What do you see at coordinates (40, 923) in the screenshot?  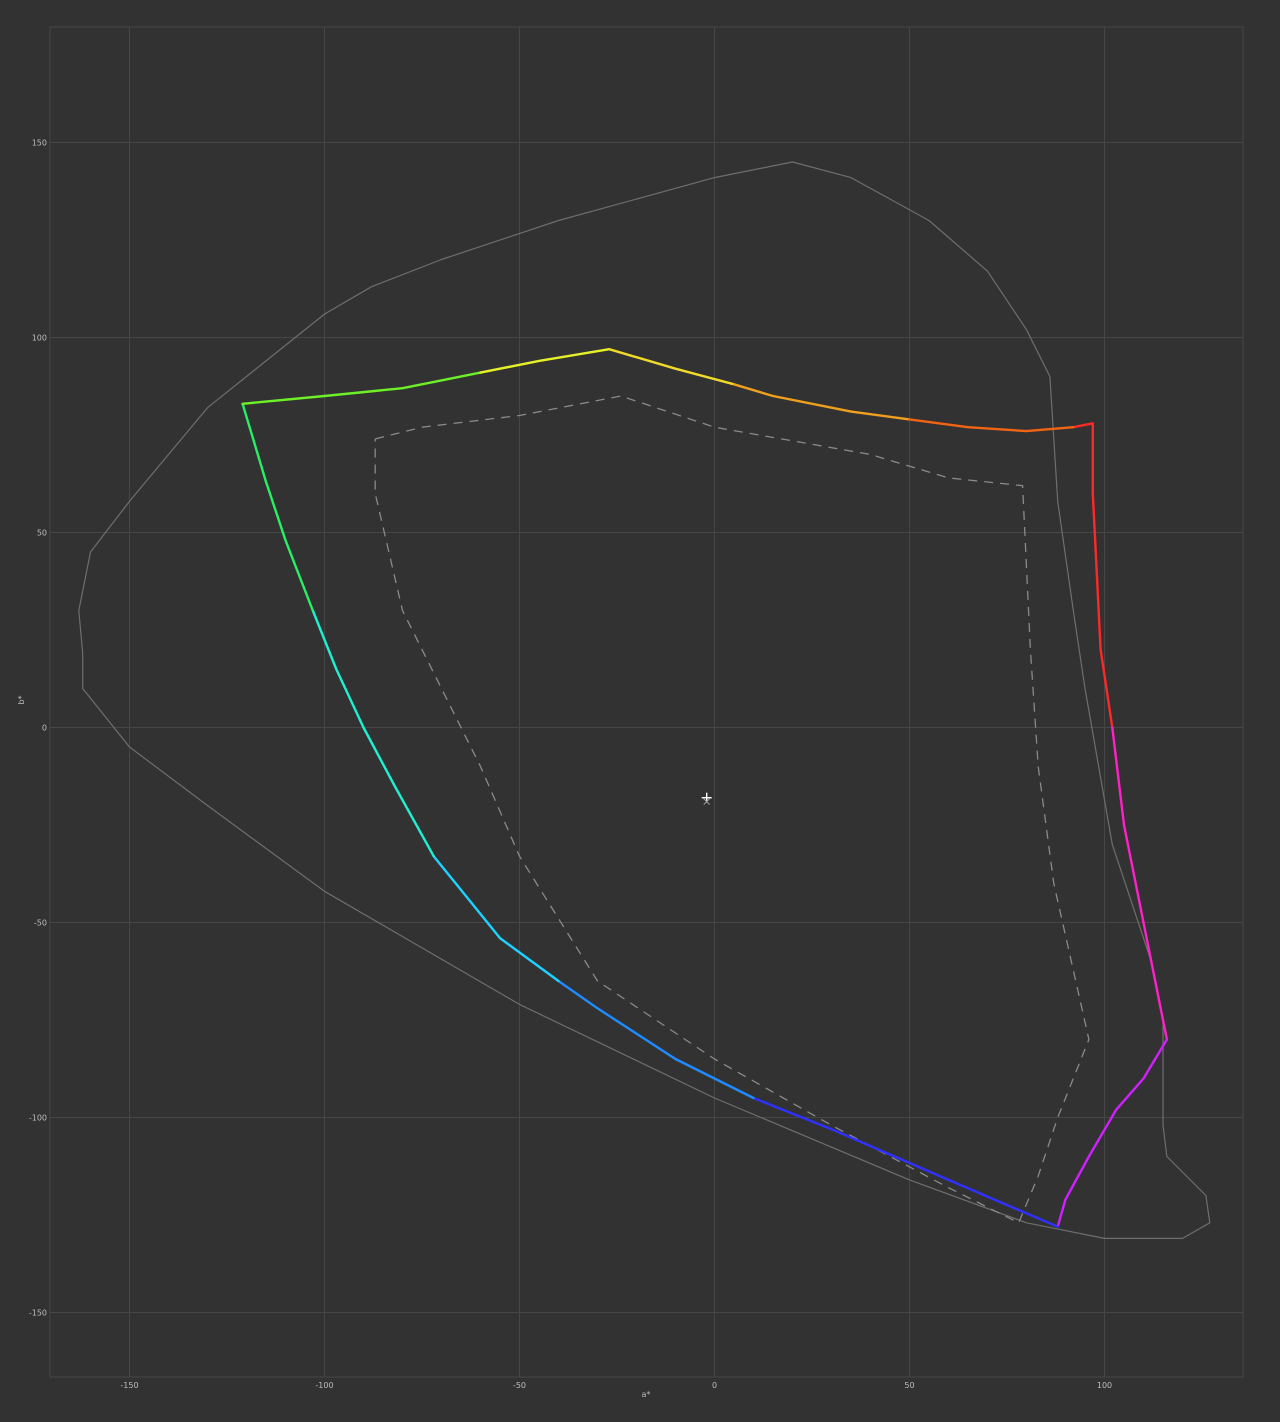 I see `y-tick-label: -50` at bounding box center [40, 923].